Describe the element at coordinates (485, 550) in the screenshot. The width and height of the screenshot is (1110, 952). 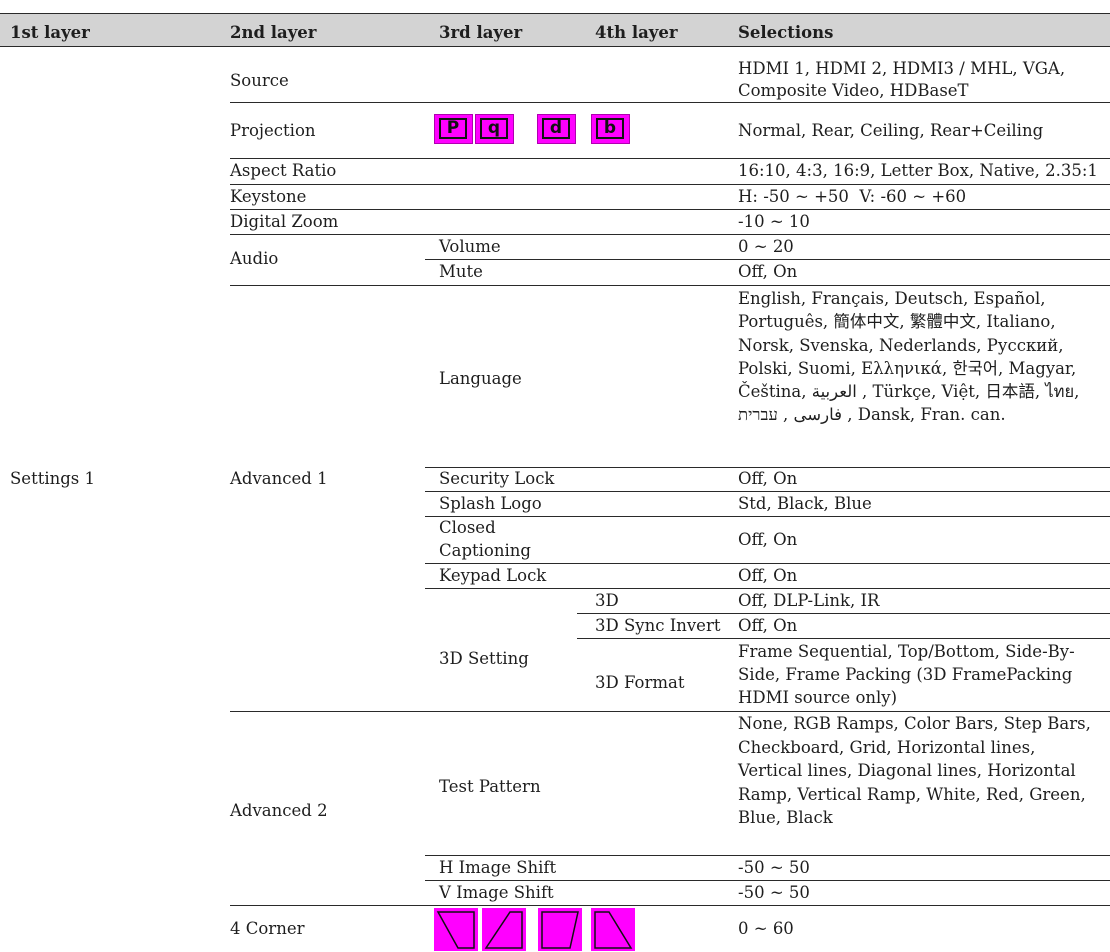
I see `cell-closed-captioning-2: Captioning` at that location.